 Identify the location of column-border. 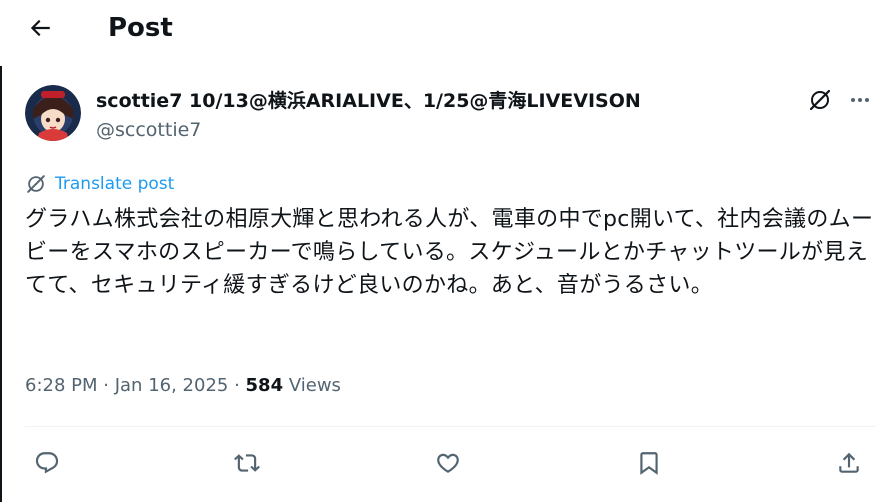
(1, 284).